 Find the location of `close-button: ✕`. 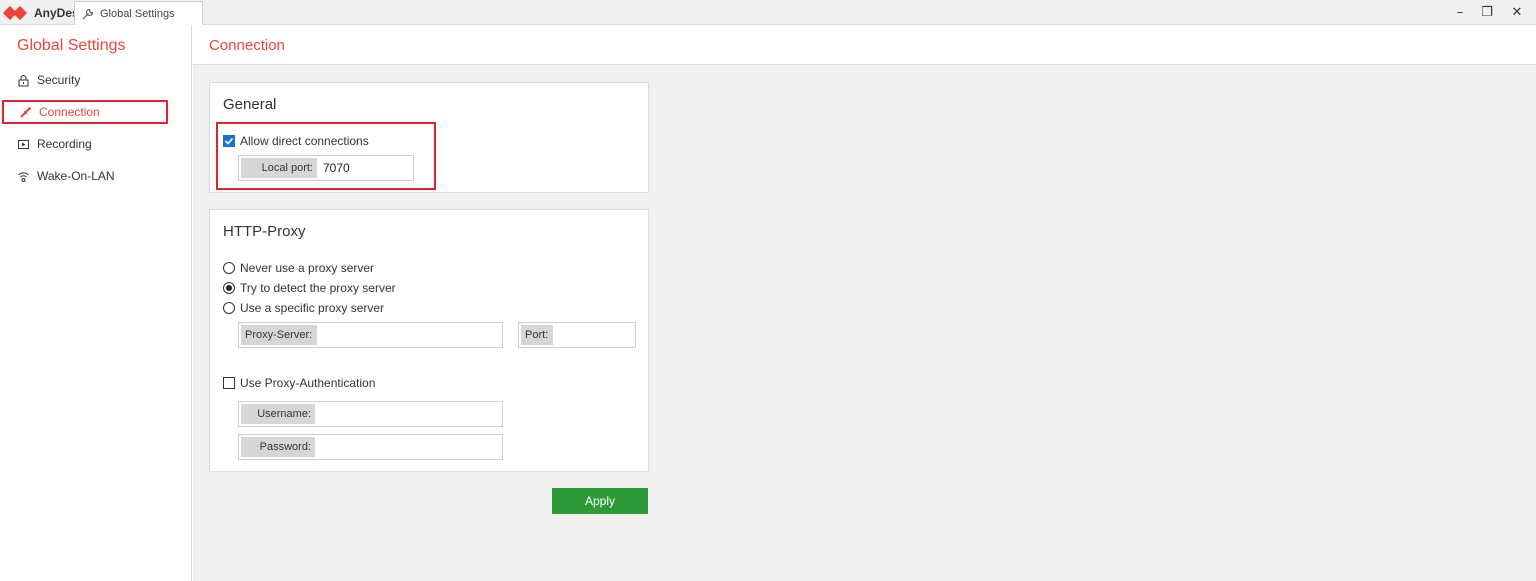

close-button: ✕ is located at coordinates (1517, 12).